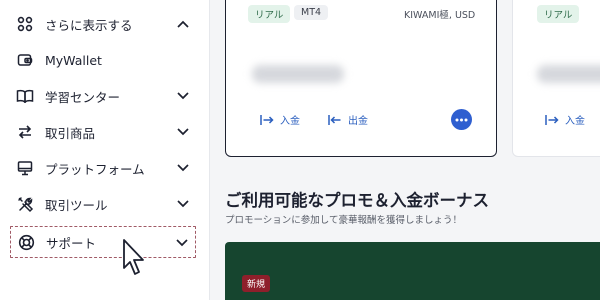 This screenshot has height=300, width=600. I want to click on sidebar-item-more: さらに表示する, so click(103, 24).